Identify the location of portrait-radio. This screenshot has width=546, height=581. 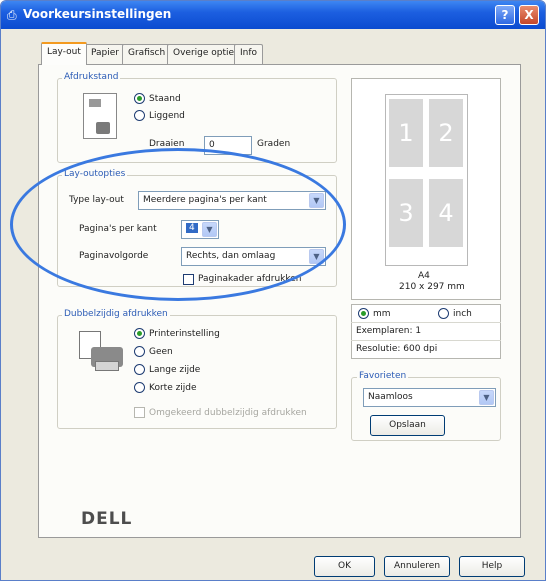
(139, 98).